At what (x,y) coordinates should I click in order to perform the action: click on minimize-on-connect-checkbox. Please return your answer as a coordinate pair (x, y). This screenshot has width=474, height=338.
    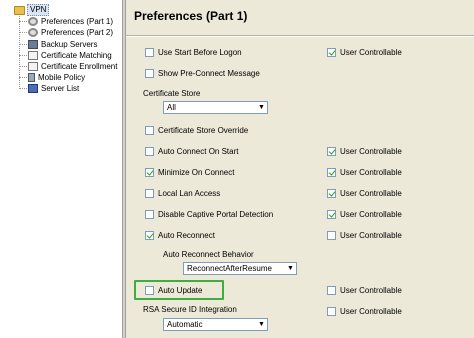
    Looking at the image, I should click on (149, 172).